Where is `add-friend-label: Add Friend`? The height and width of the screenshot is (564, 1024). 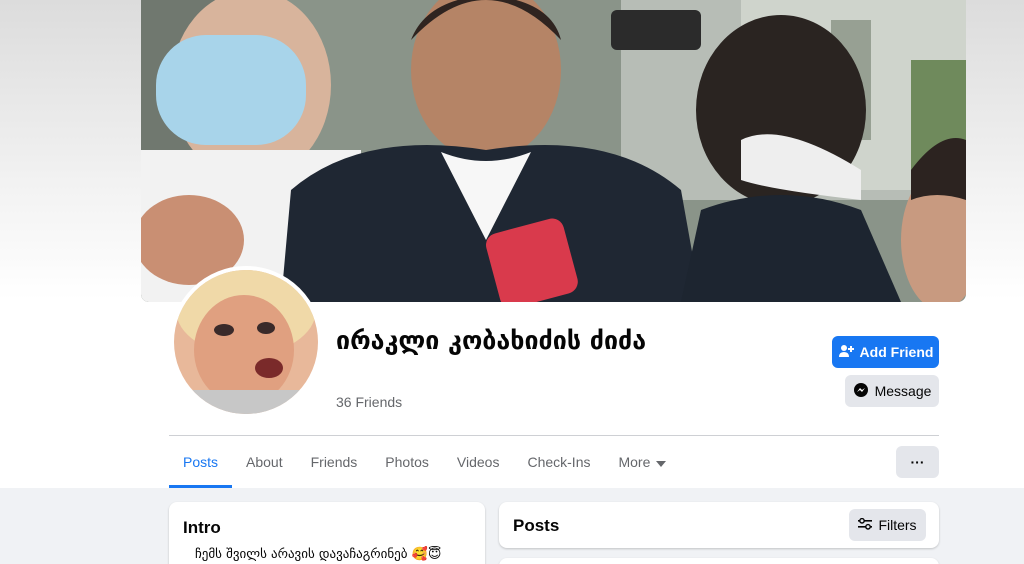
add-friend-label: Add Friend is located at coordinates (896, 352).